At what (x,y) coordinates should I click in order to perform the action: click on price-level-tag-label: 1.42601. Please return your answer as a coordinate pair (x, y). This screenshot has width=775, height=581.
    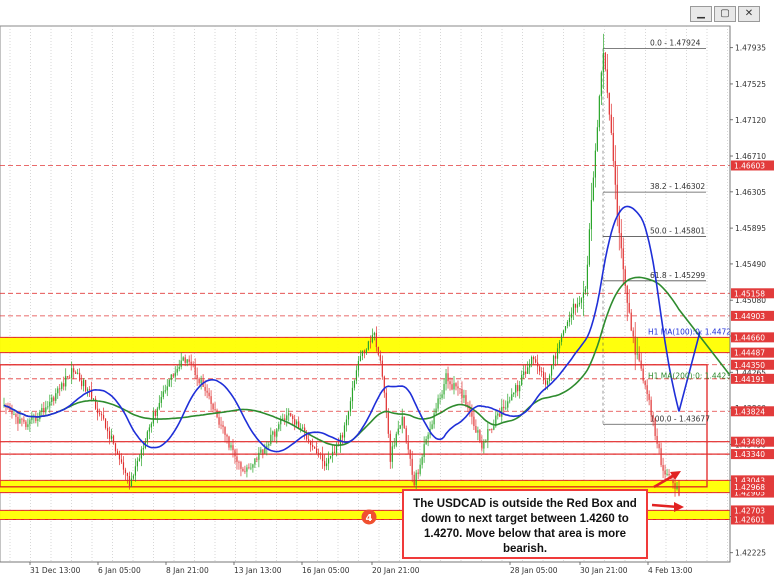
    Looking at the image, I should click on (749, 519).